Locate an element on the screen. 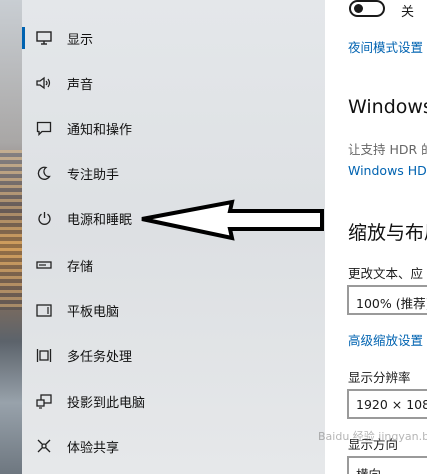 The image size is (427, 474). watermark-text: Baidu 经验 jingyan.baidu.com is located at coordinates (372, 436).